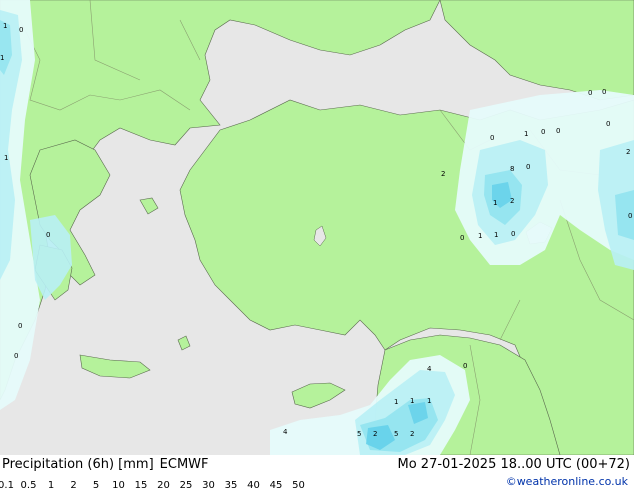  I want to click on legend-model: ECMWF, so click(184, 464).